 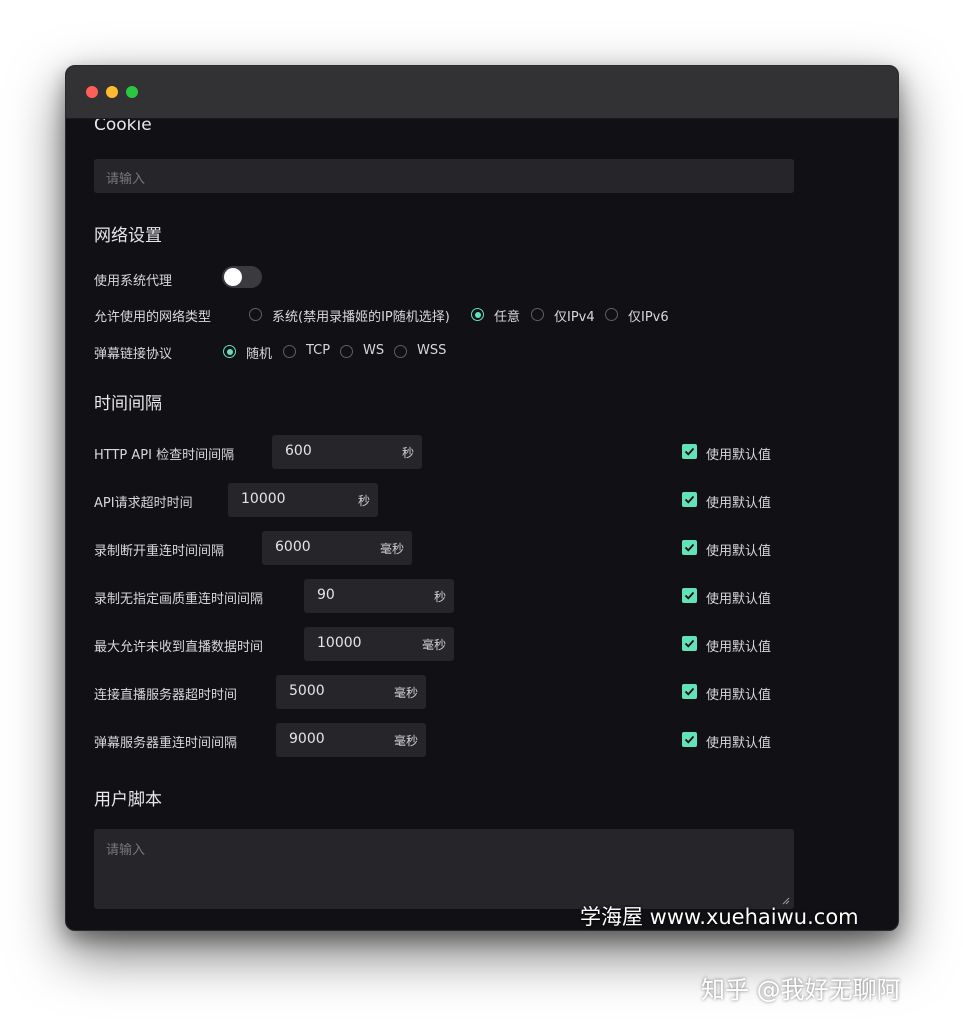 I want to click on user-script-placeholder: 请输入, so click(x=126, y=850).